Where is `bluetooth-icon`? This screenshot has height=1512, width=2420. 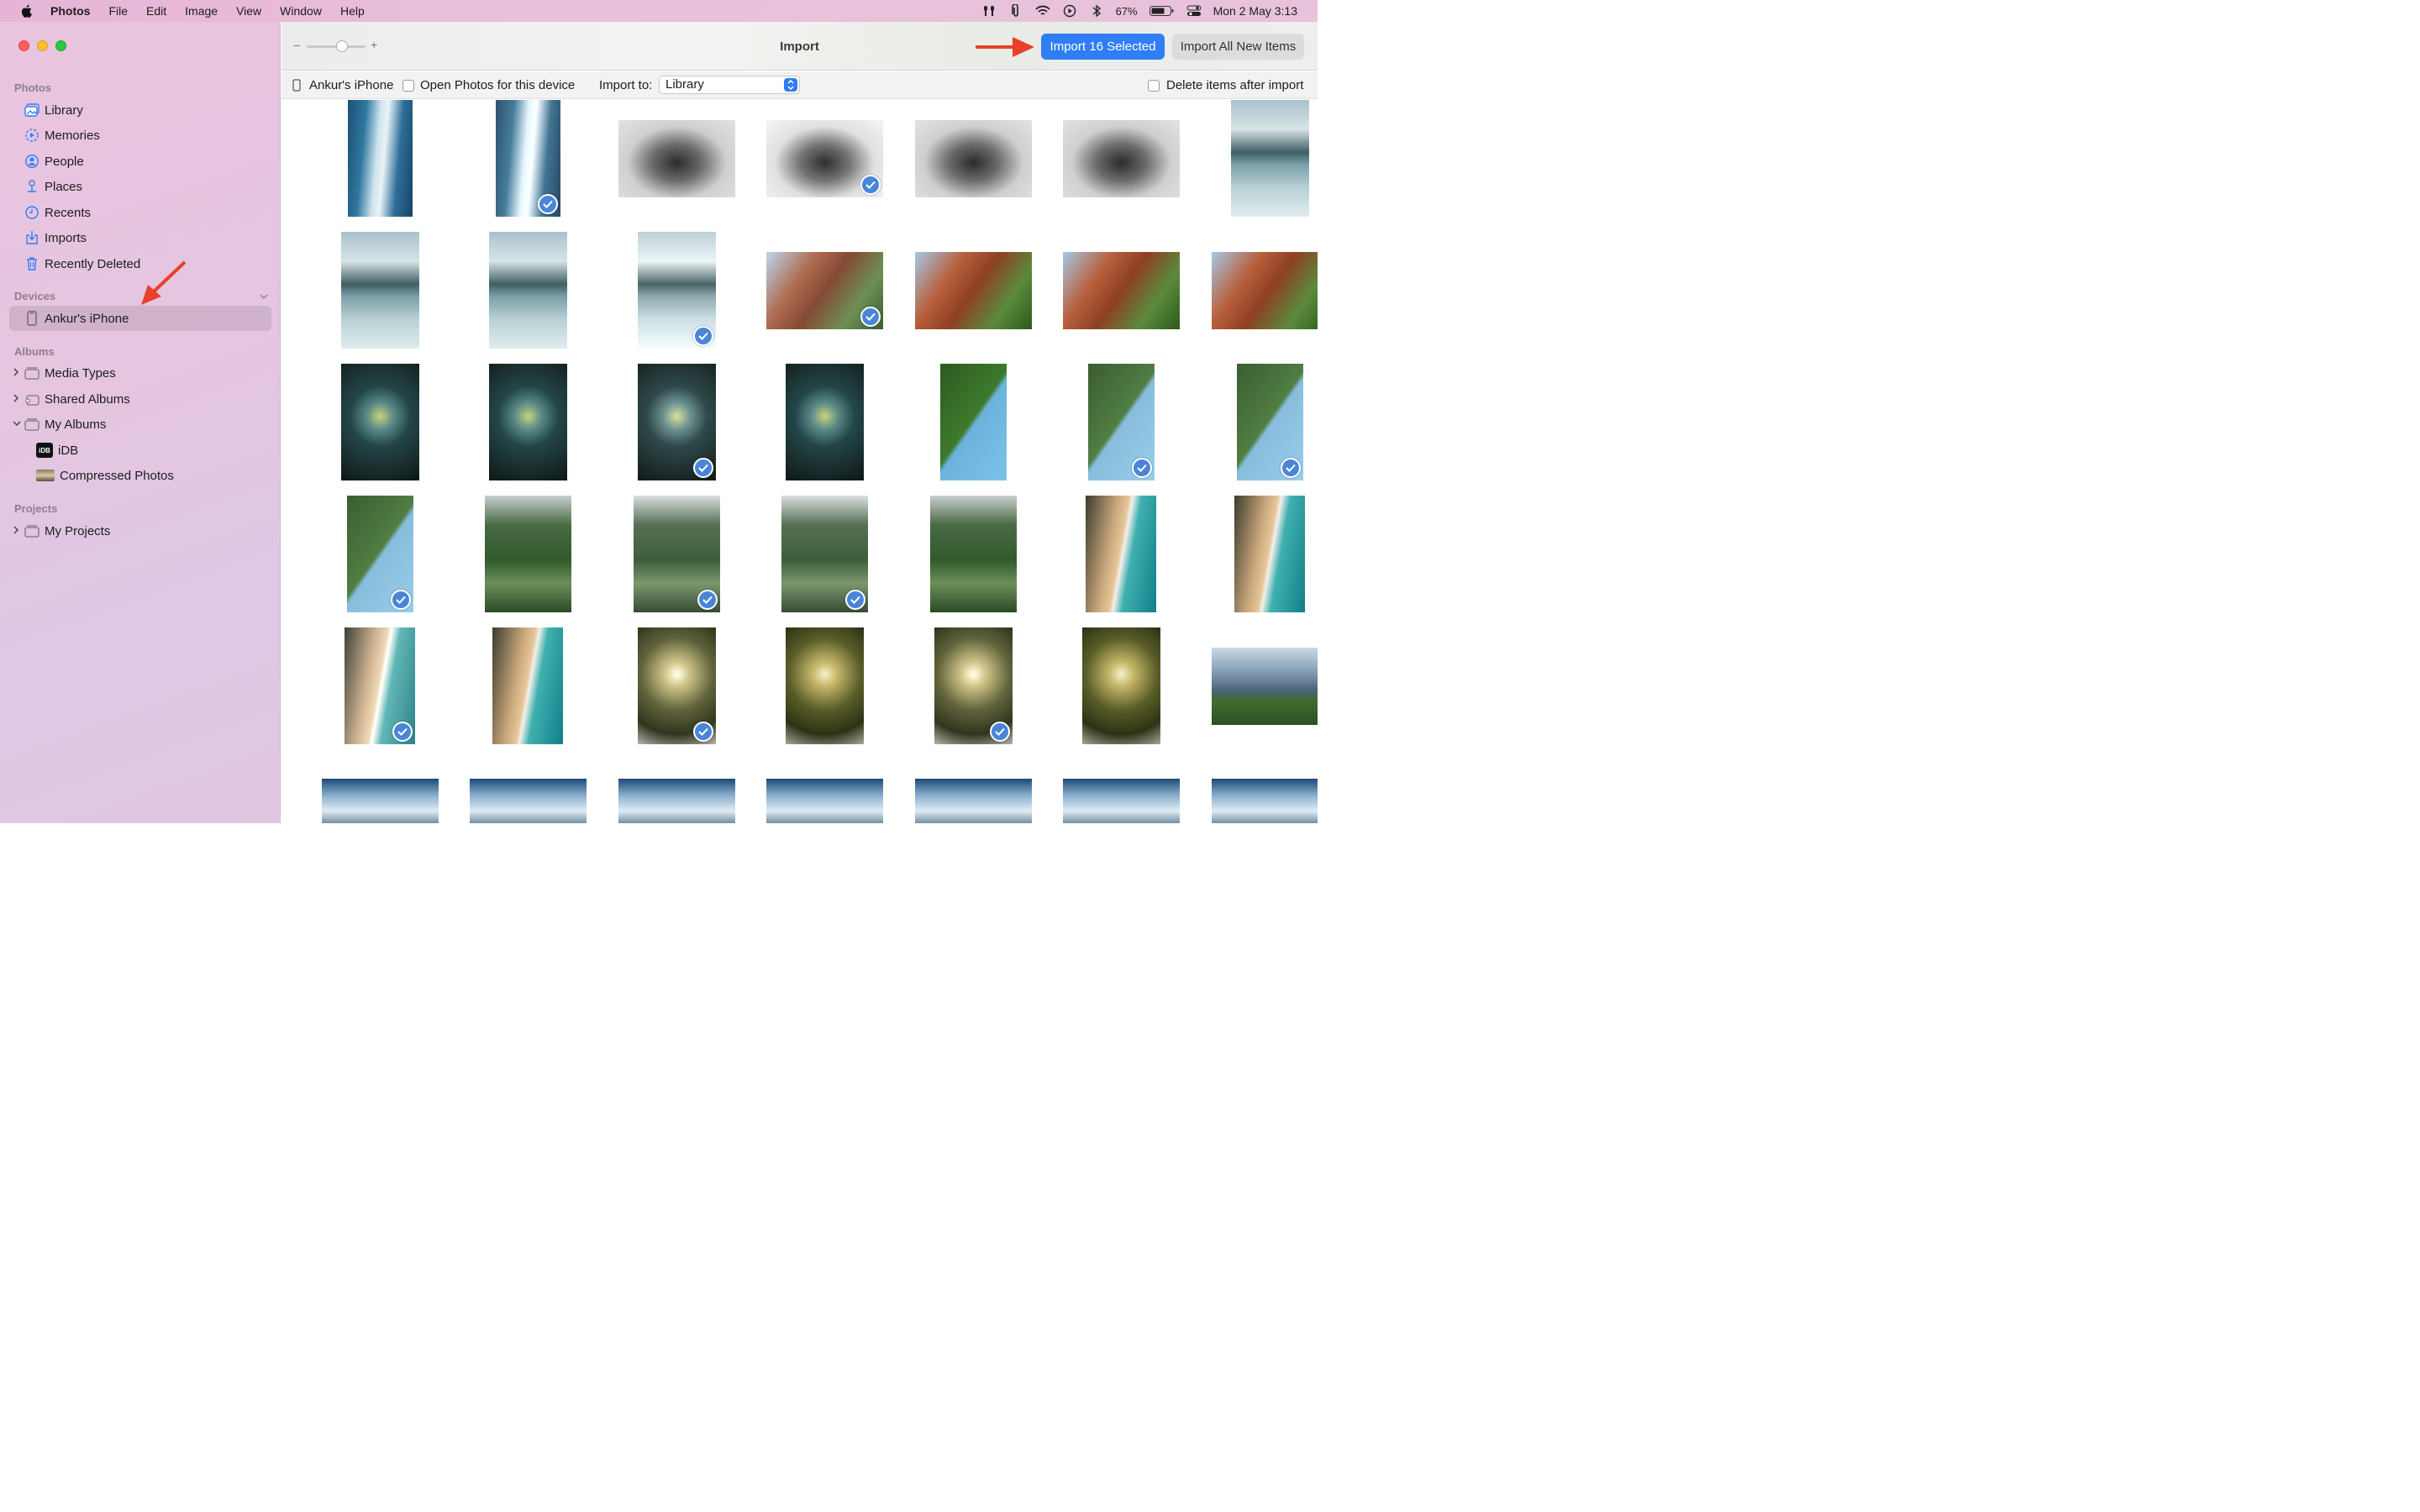 bluetooth-icon is located at coordinates (1096, 11).